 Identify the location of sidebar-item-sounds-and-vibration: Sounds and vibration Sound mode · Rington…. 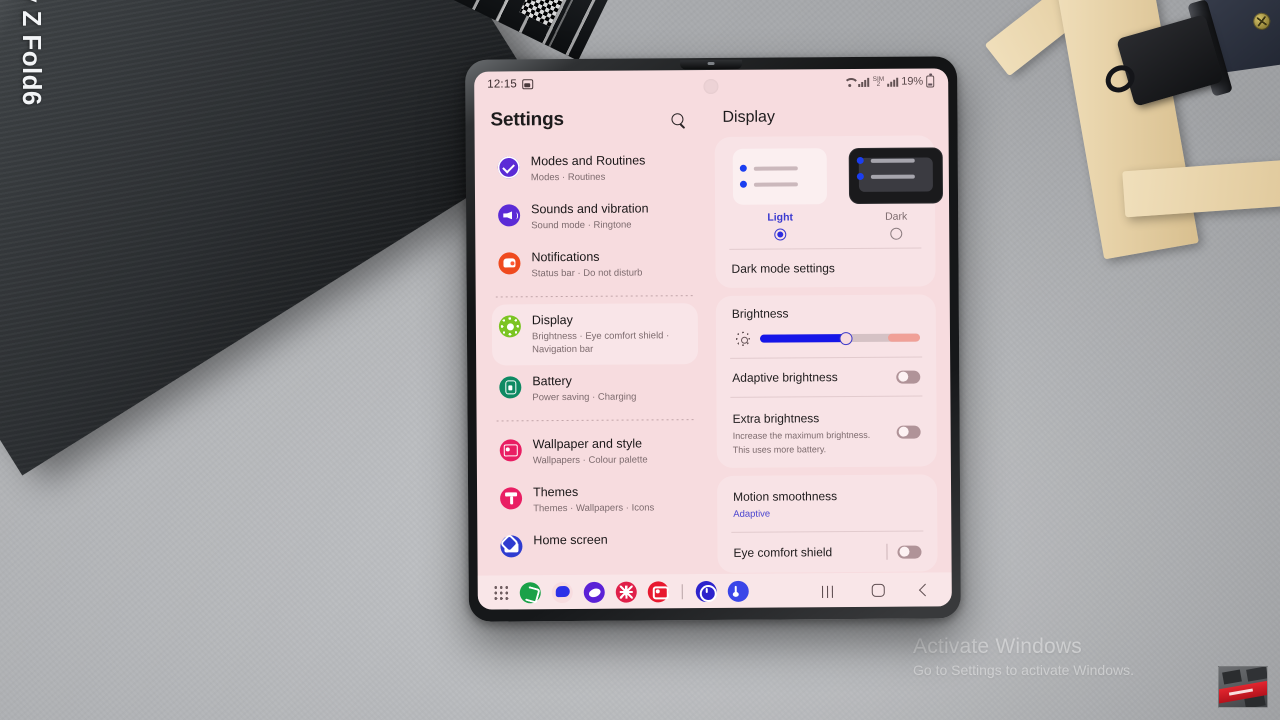
(594, 216).